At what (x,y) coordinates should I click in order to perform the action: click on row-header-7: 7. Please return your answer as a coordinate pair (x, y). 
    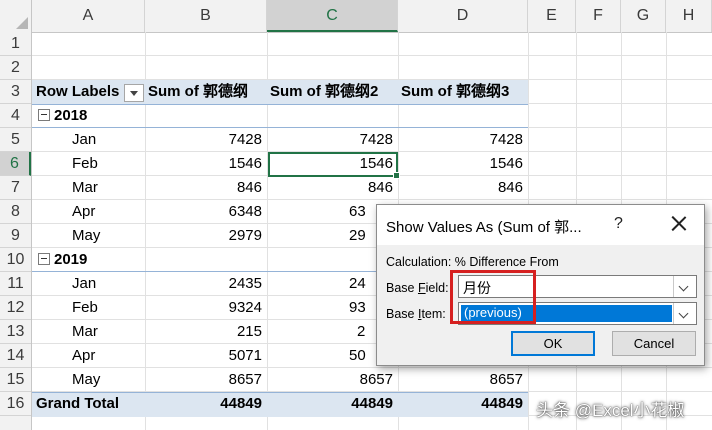
    Looking at the image, I should click on (15, 188).